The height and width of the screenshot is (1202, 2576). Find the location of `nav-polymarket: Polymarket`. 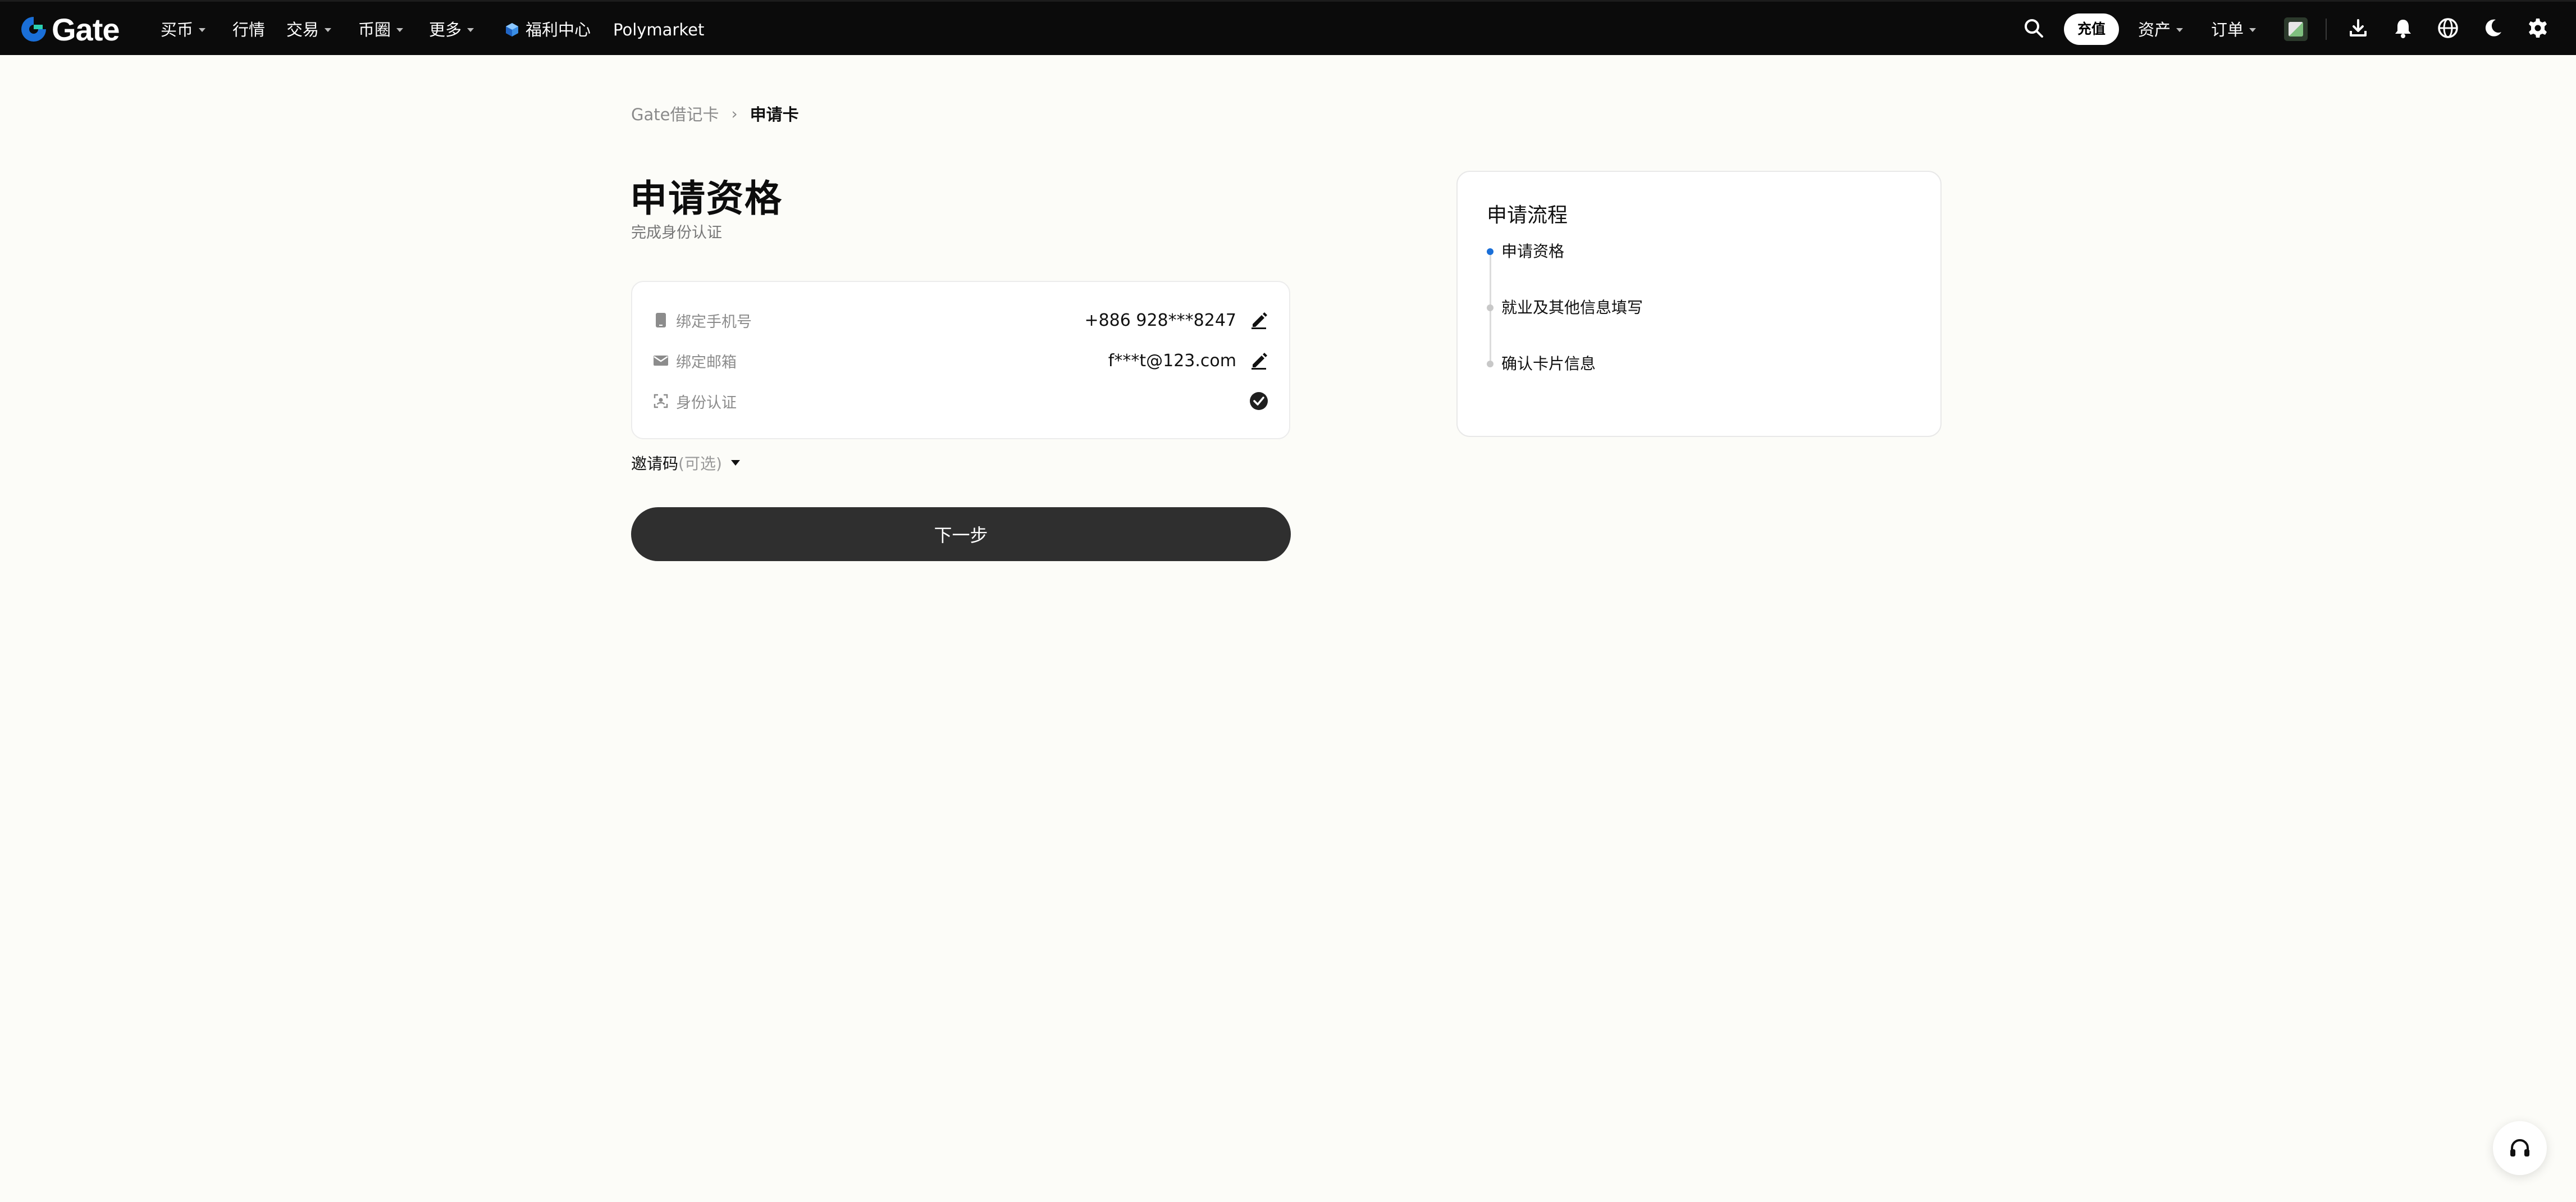

nav-polymarket: Polymarket is located at coordinates (658, 30).